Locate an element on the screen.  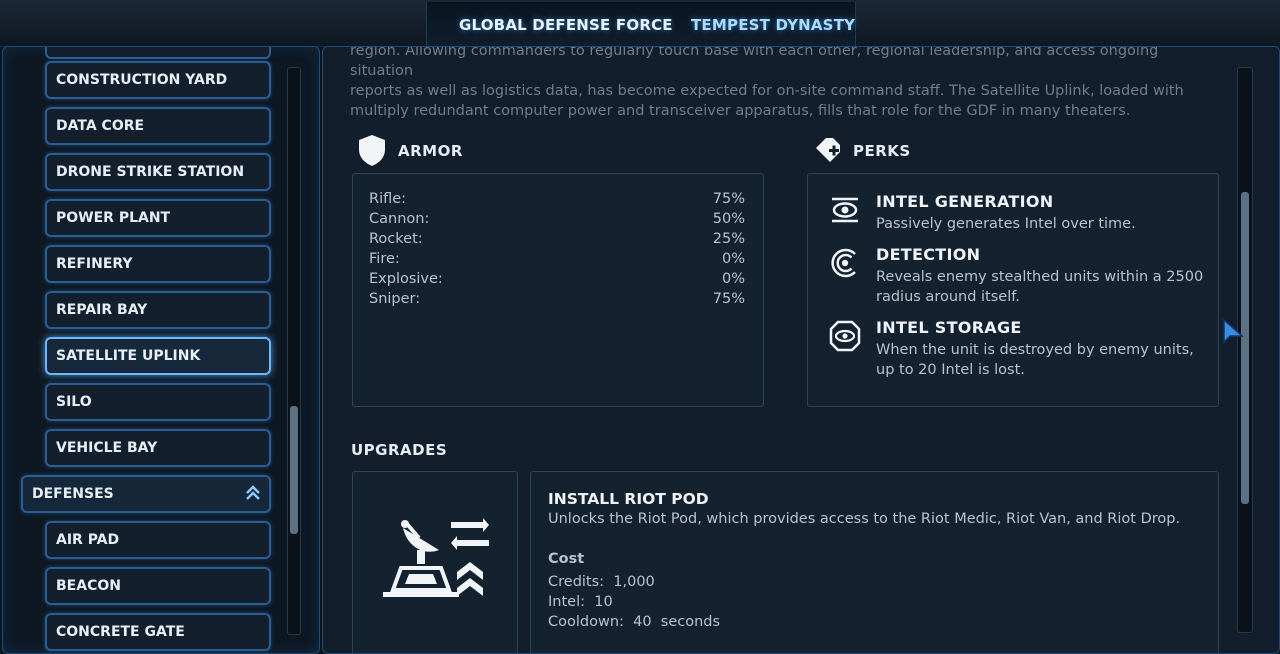
intel-storage-icon is located at coordinates (845, 336).